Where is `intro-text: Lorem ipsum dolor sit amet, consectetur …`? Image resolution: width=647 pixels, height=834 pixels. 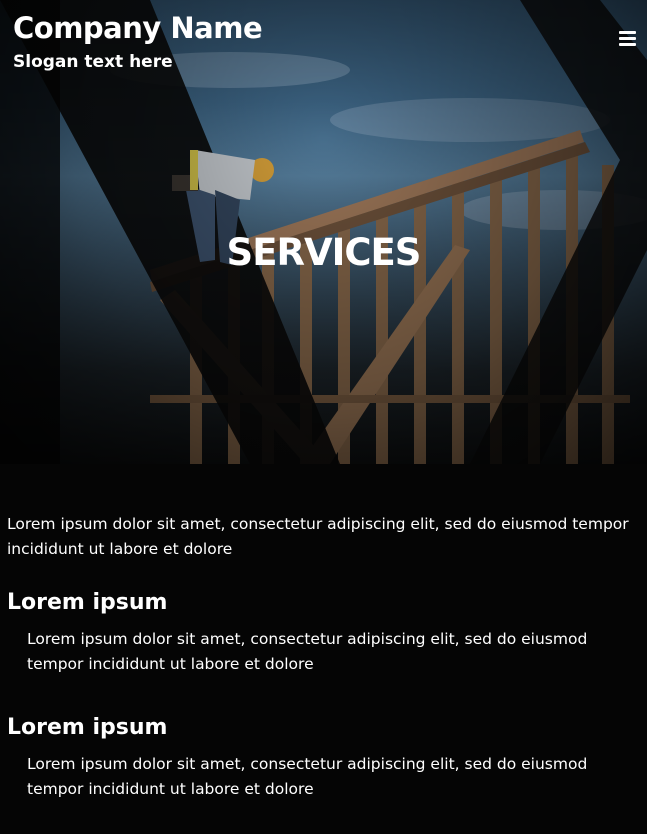 intro-text: Lorem ipsum dolor sit amet, consectetur … is located at coordinates (318, 536).